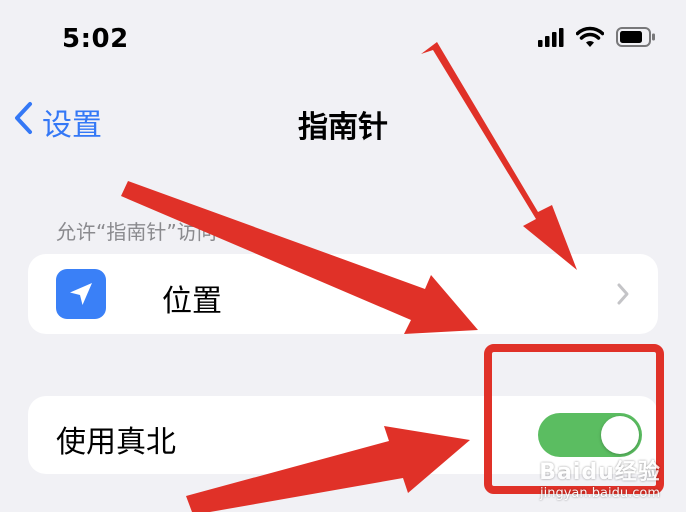 The width and height of the screenshot is (686, 512). I want to click on page-title: 指南针, so click(343, 127).